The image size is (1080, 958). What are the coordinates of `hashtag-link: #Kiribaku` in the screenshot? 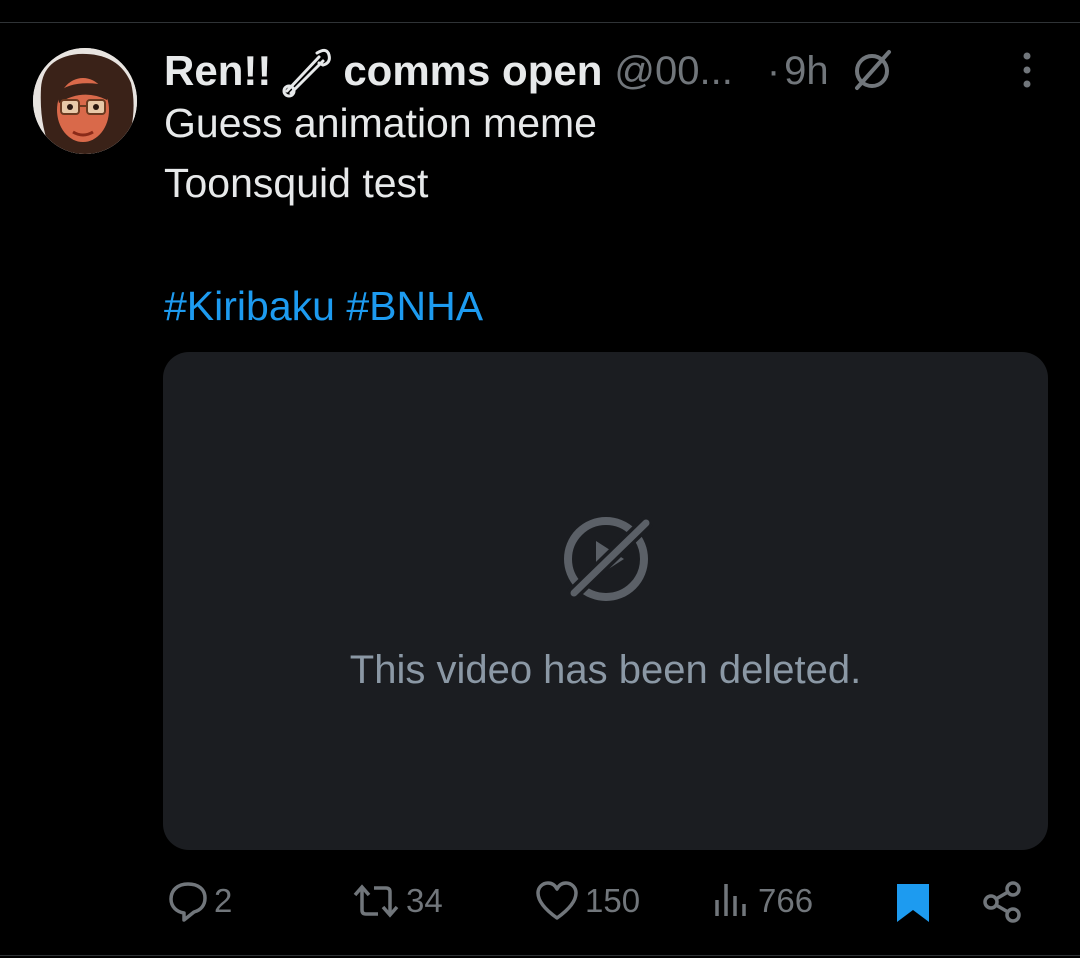 It's located at (249, 306).